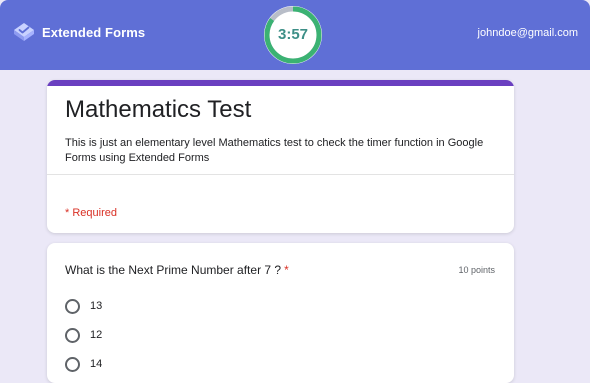  I want to click on form-accent-bar, so click(280, 83).